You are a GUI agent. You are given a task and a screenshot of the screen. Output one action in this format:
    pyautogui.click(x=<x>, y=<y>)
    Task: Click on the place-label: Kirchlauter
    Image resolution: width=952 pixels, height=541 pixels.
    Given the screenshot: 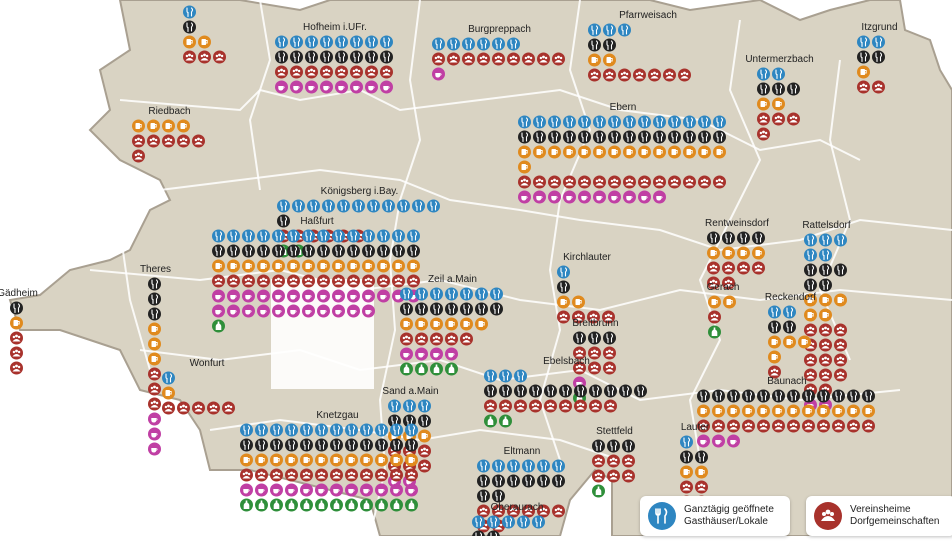 What is the action you would take?
    pyautogui.click(x=587, y=257)
    